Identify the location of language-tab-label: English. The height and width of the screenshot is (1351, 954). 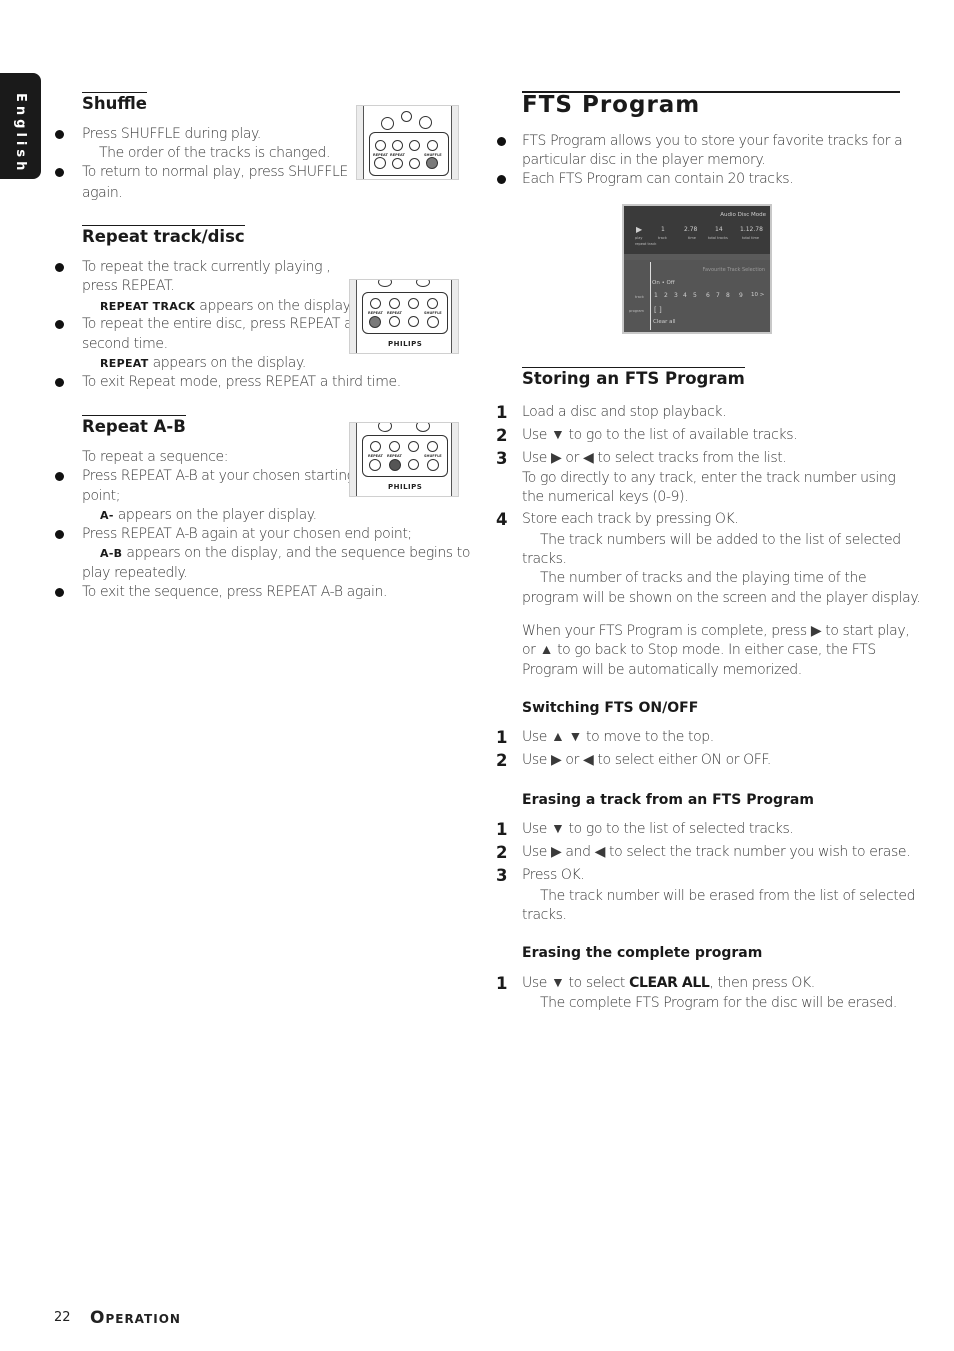
(20, 134).